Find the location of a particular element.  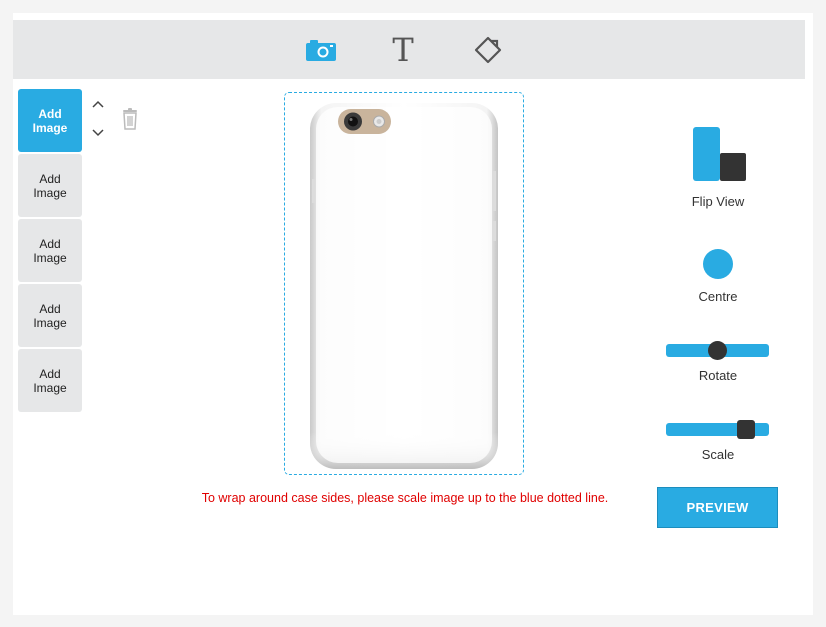

rotate-slider is located at coordinates (717, 350).